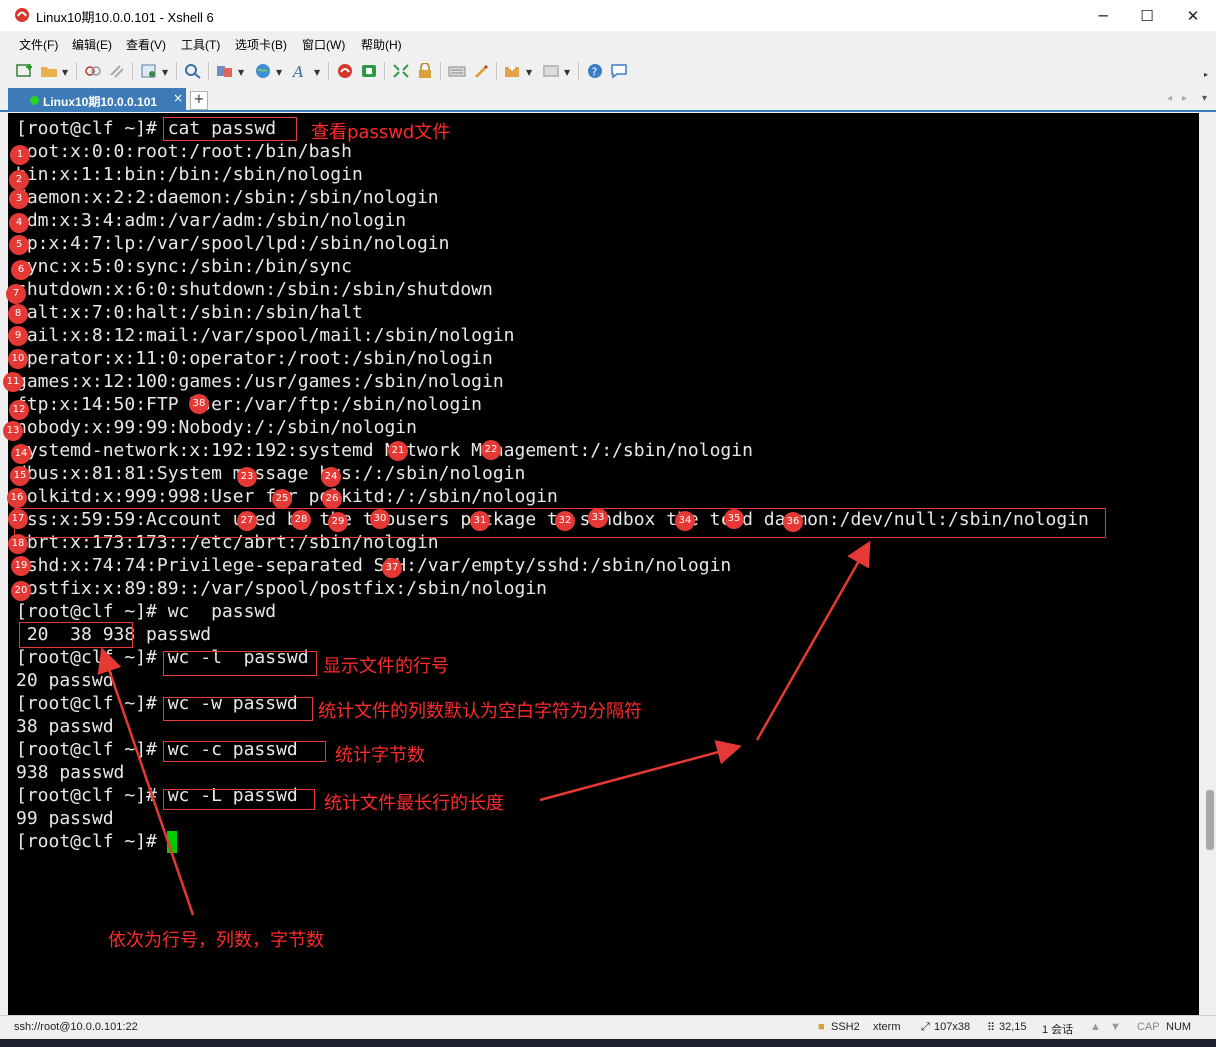  What do you see at coordinates (146, 611) in the screenshot?
I see `terminal-line: [root@clf ~]# wc passwd` at bounding box center [146, 611].